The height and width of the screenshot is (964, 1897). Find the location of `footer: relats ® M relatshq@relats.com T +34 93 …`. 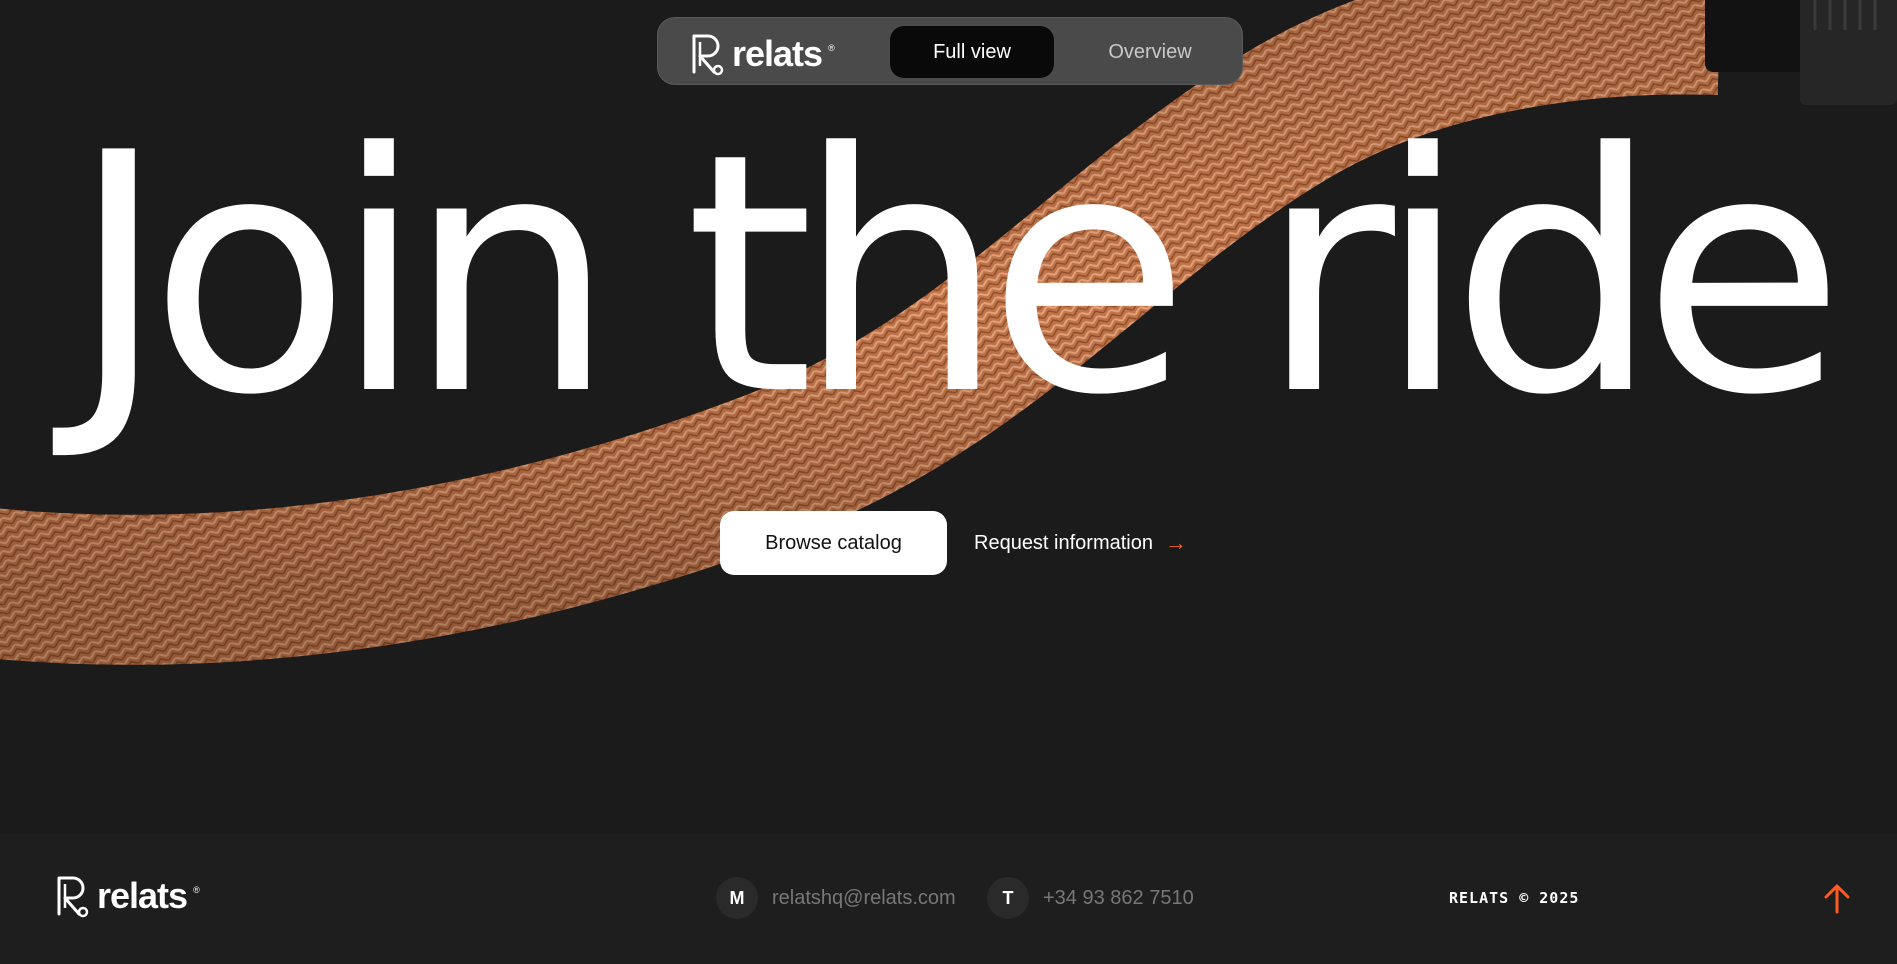

footer: relats ® M relatshq@relats.com T +34 93 … is located at coordinates (948, 899).